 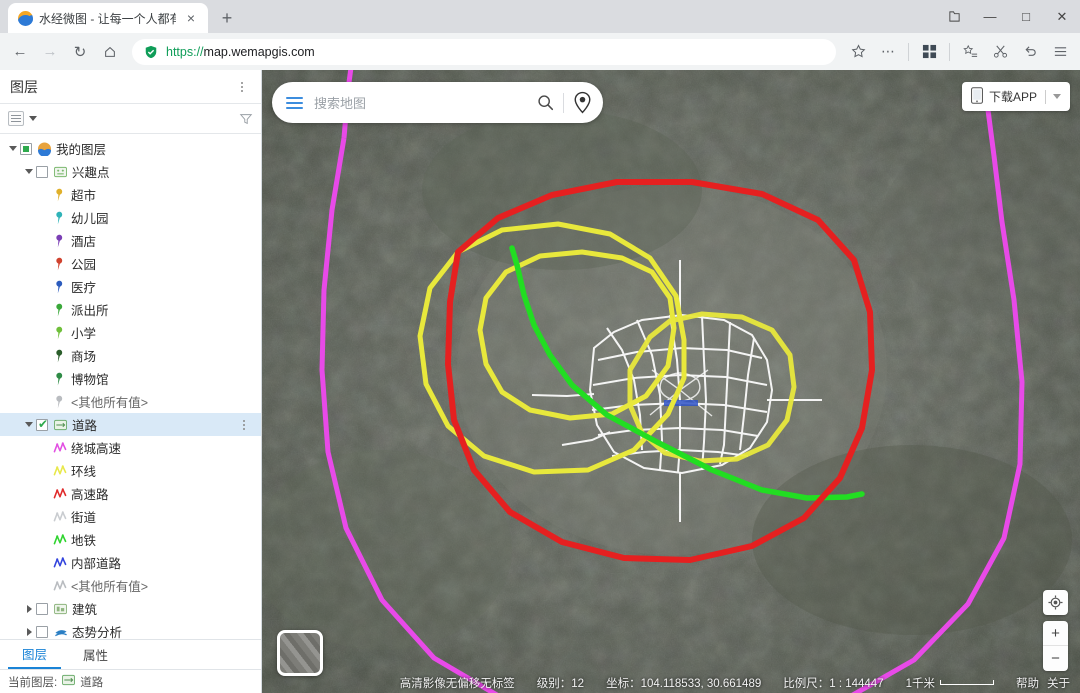 What do you see at coordinates (130, 378) in the screenshot?
I see `layer-tree-item: 博物馆` at bounding box center [130, 378].